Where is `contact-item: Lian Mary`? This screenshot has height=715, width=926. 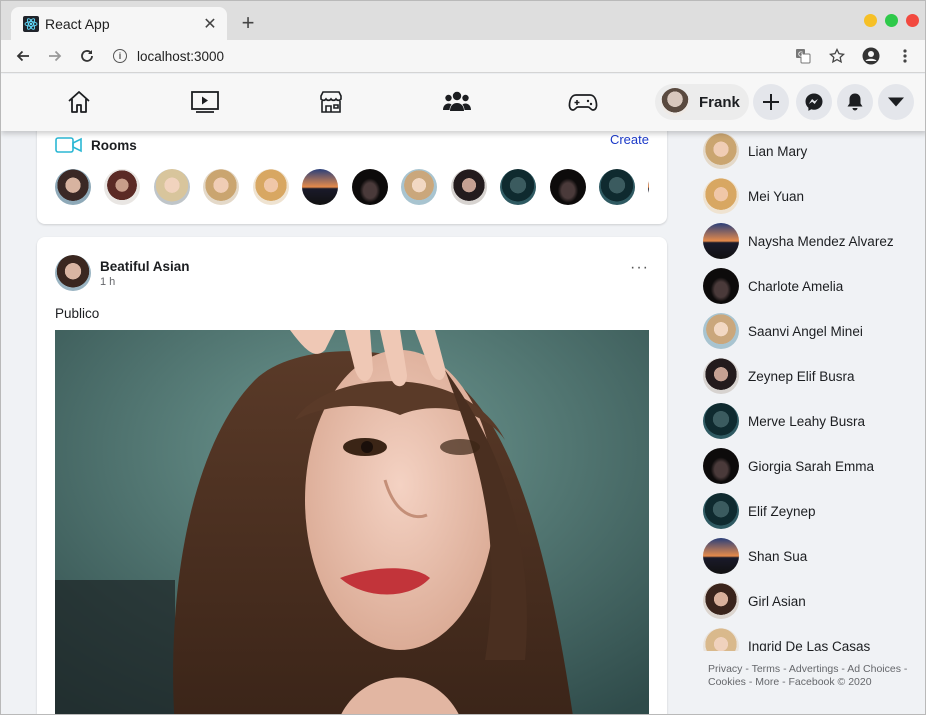 contact-item: Lian Mary is located at coordinates (810, 151).